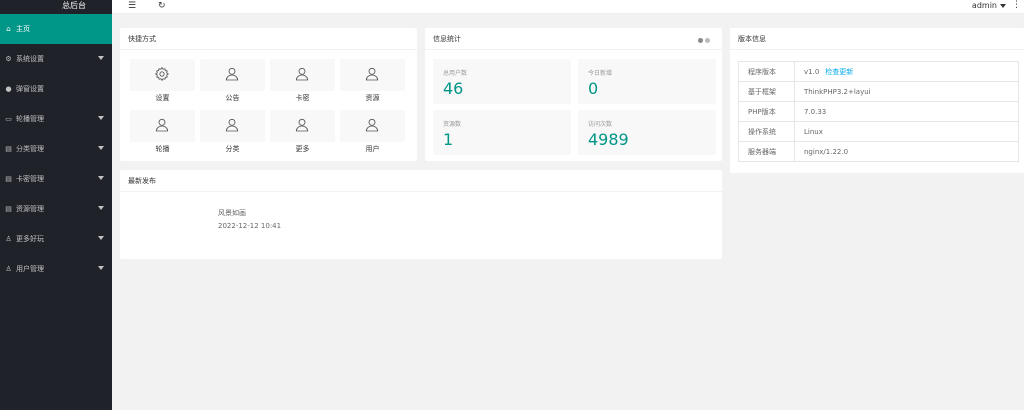  Describe the element at coordinates (421, 181) in the screenshot. I see `latest-title: 最新发布` at that location.